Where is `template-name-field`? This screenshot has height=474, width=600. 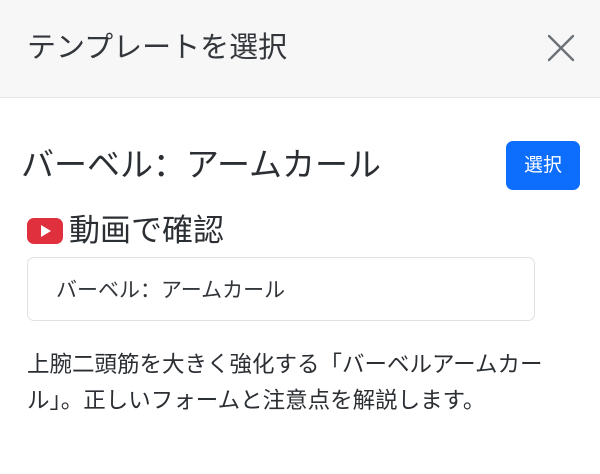
template-name-field is located at coordinates (281, 289).